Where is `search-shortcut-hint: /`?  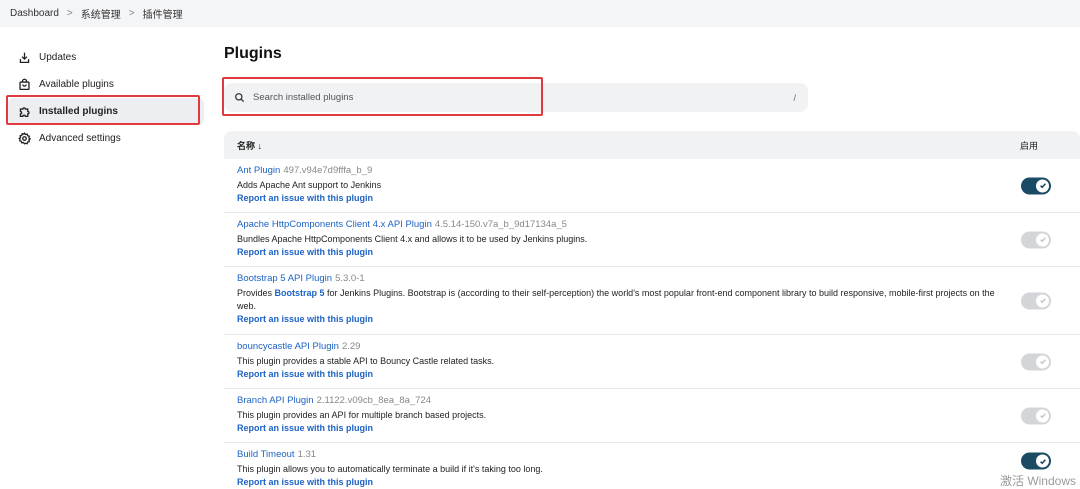
search-shortcut-hint: / is located at coordinates (794, 97).